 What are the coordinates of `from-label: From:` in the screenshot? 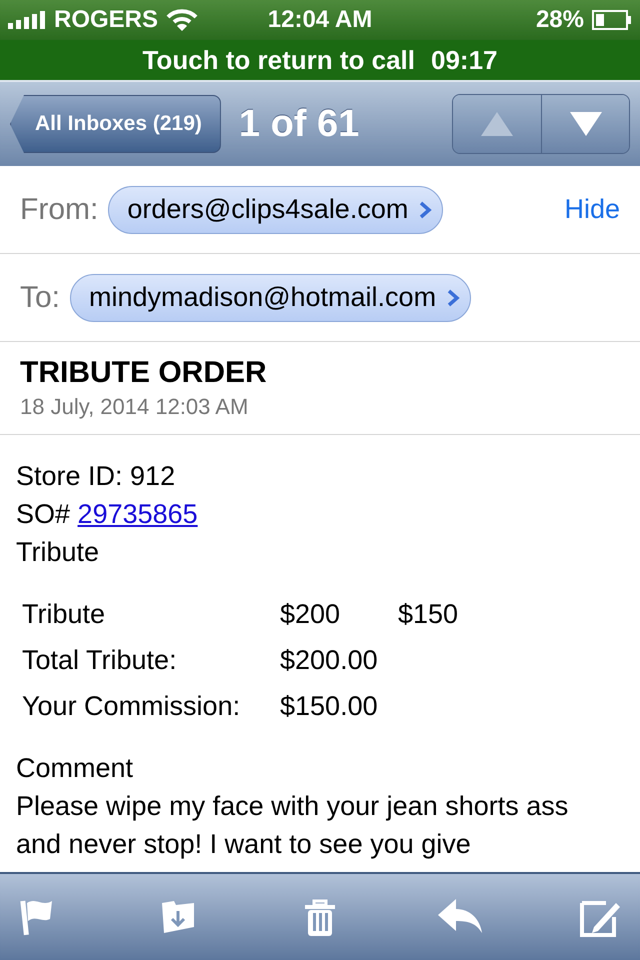 It's located at (59, 209).